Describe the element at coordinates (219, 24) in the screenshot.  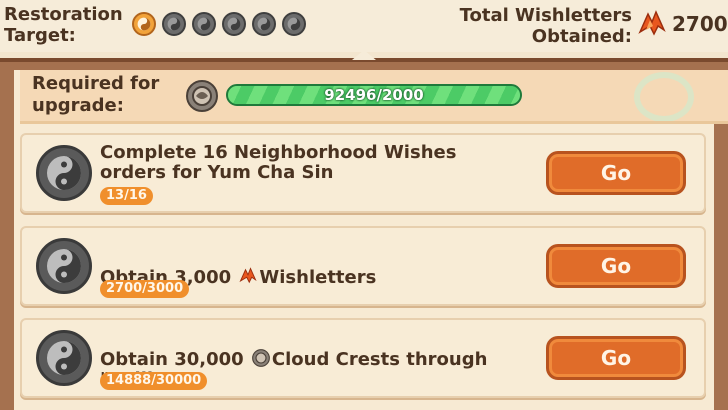
I see `restoration-orbs` at that location.